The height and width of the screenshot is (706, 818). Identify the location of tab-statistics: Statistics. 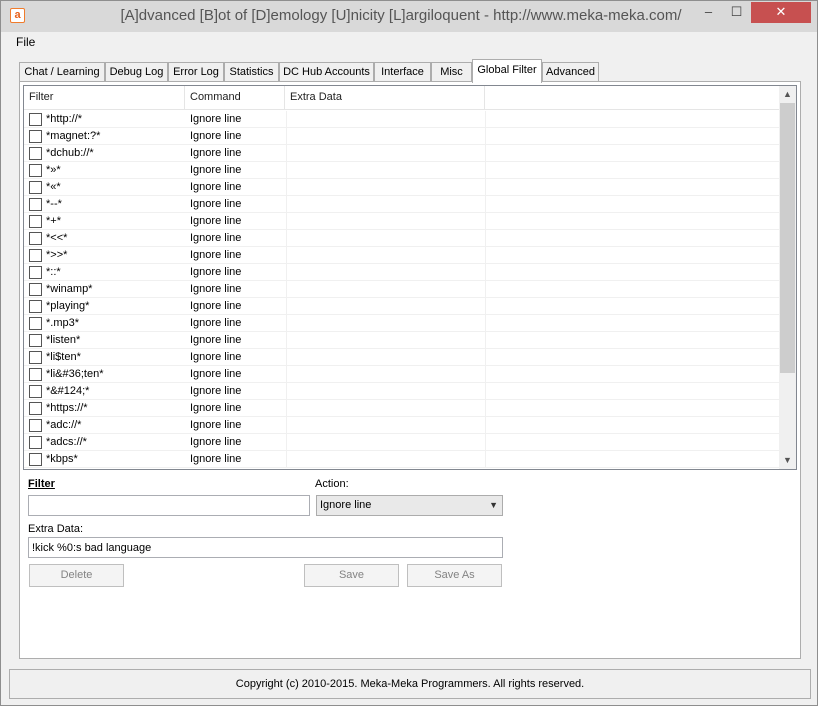
(251, 72).